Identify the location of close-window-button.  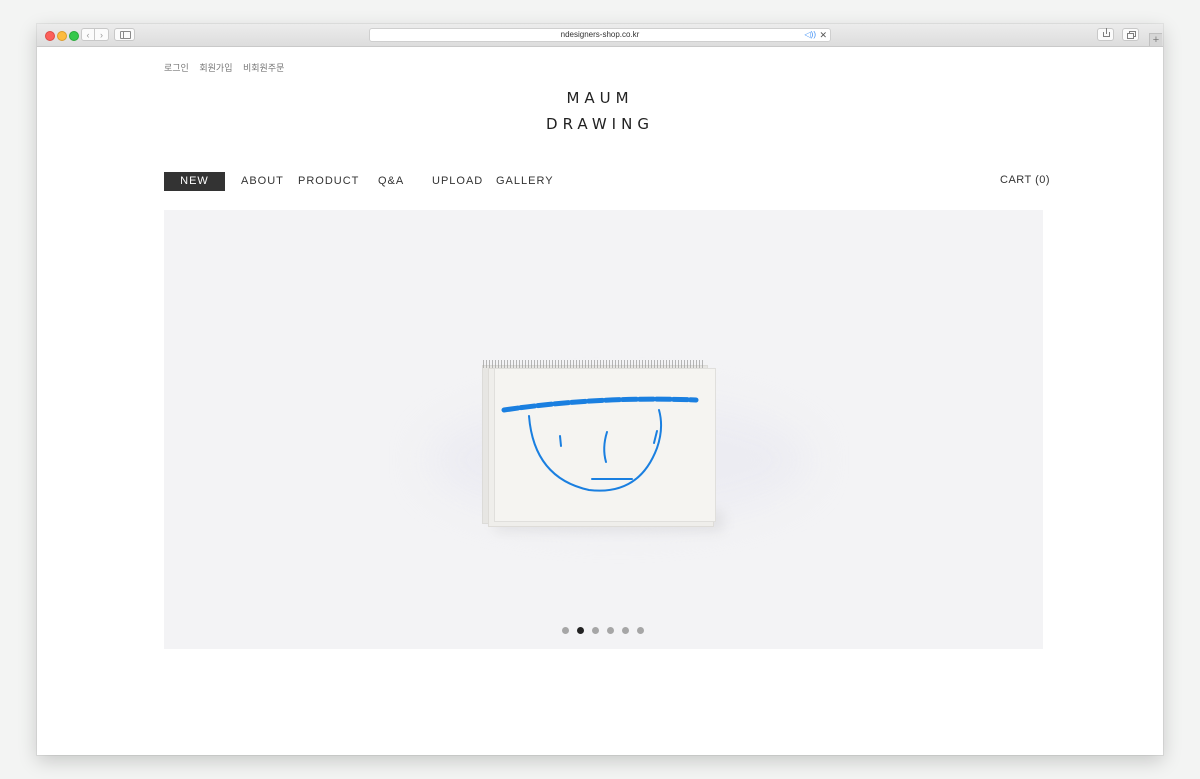
(50, 36).